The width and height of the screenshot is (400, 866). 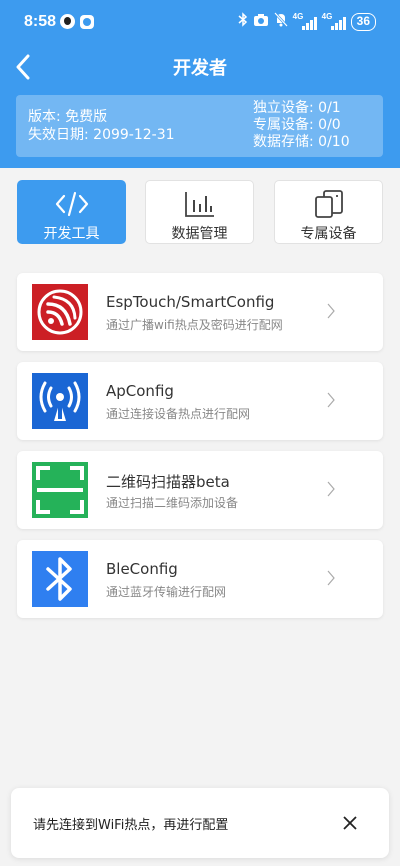 I want to click on camera-icon, so click(x=261, y=22).